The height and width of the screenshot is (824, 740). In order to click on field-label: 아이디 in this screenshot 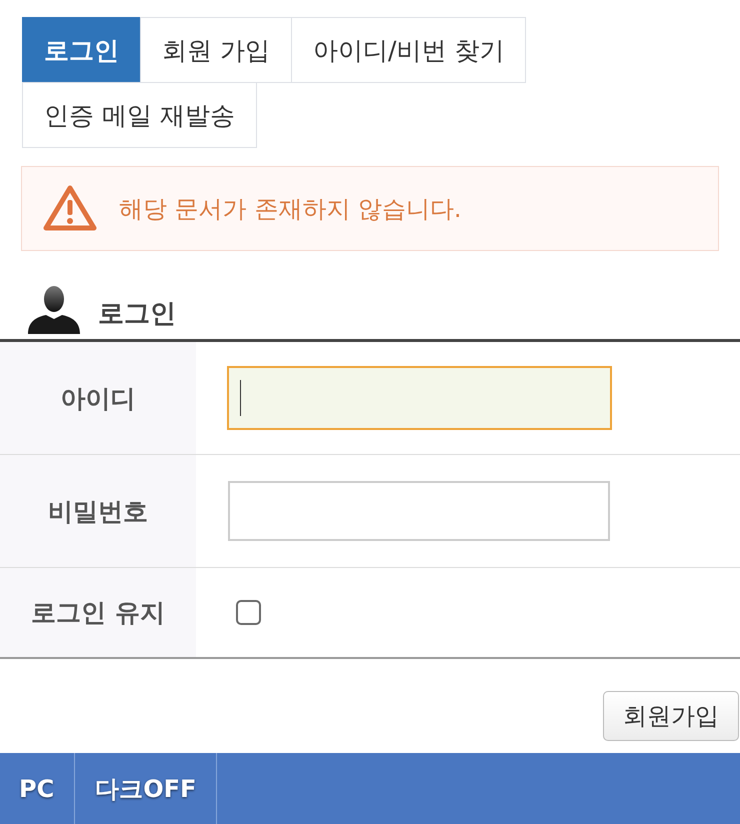, I will do `click(98, 398)`.